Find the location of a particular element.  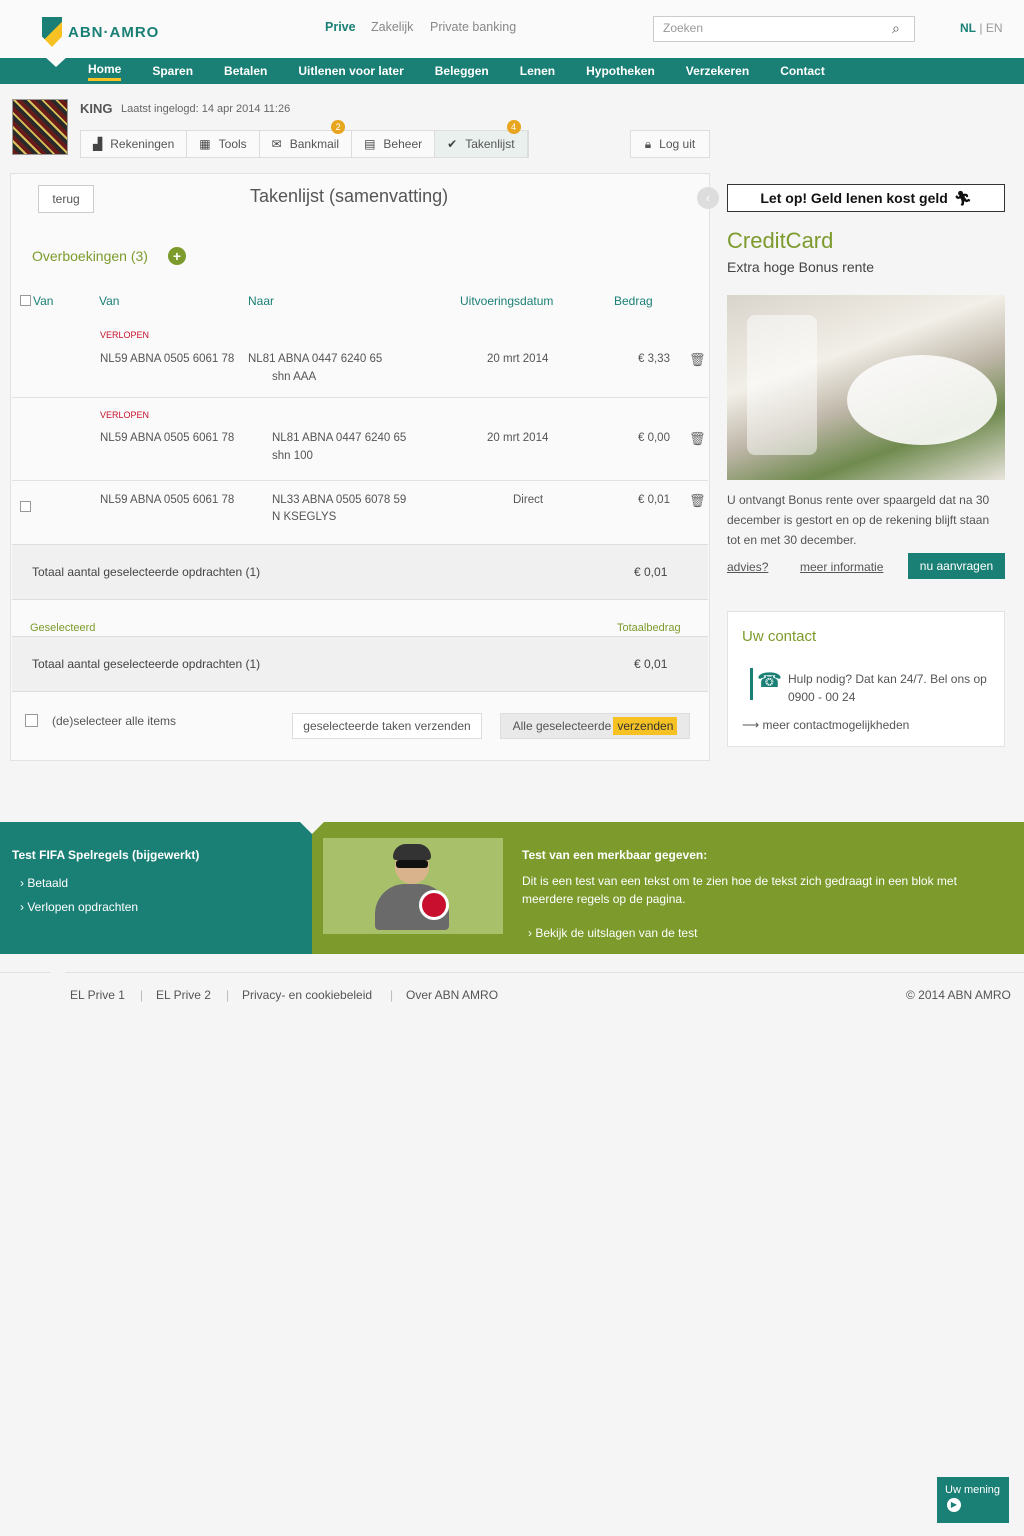

loan-warning-banner: Let op! Geld lenen kost geld 🏃︎ is located at coordinates (866, 198).